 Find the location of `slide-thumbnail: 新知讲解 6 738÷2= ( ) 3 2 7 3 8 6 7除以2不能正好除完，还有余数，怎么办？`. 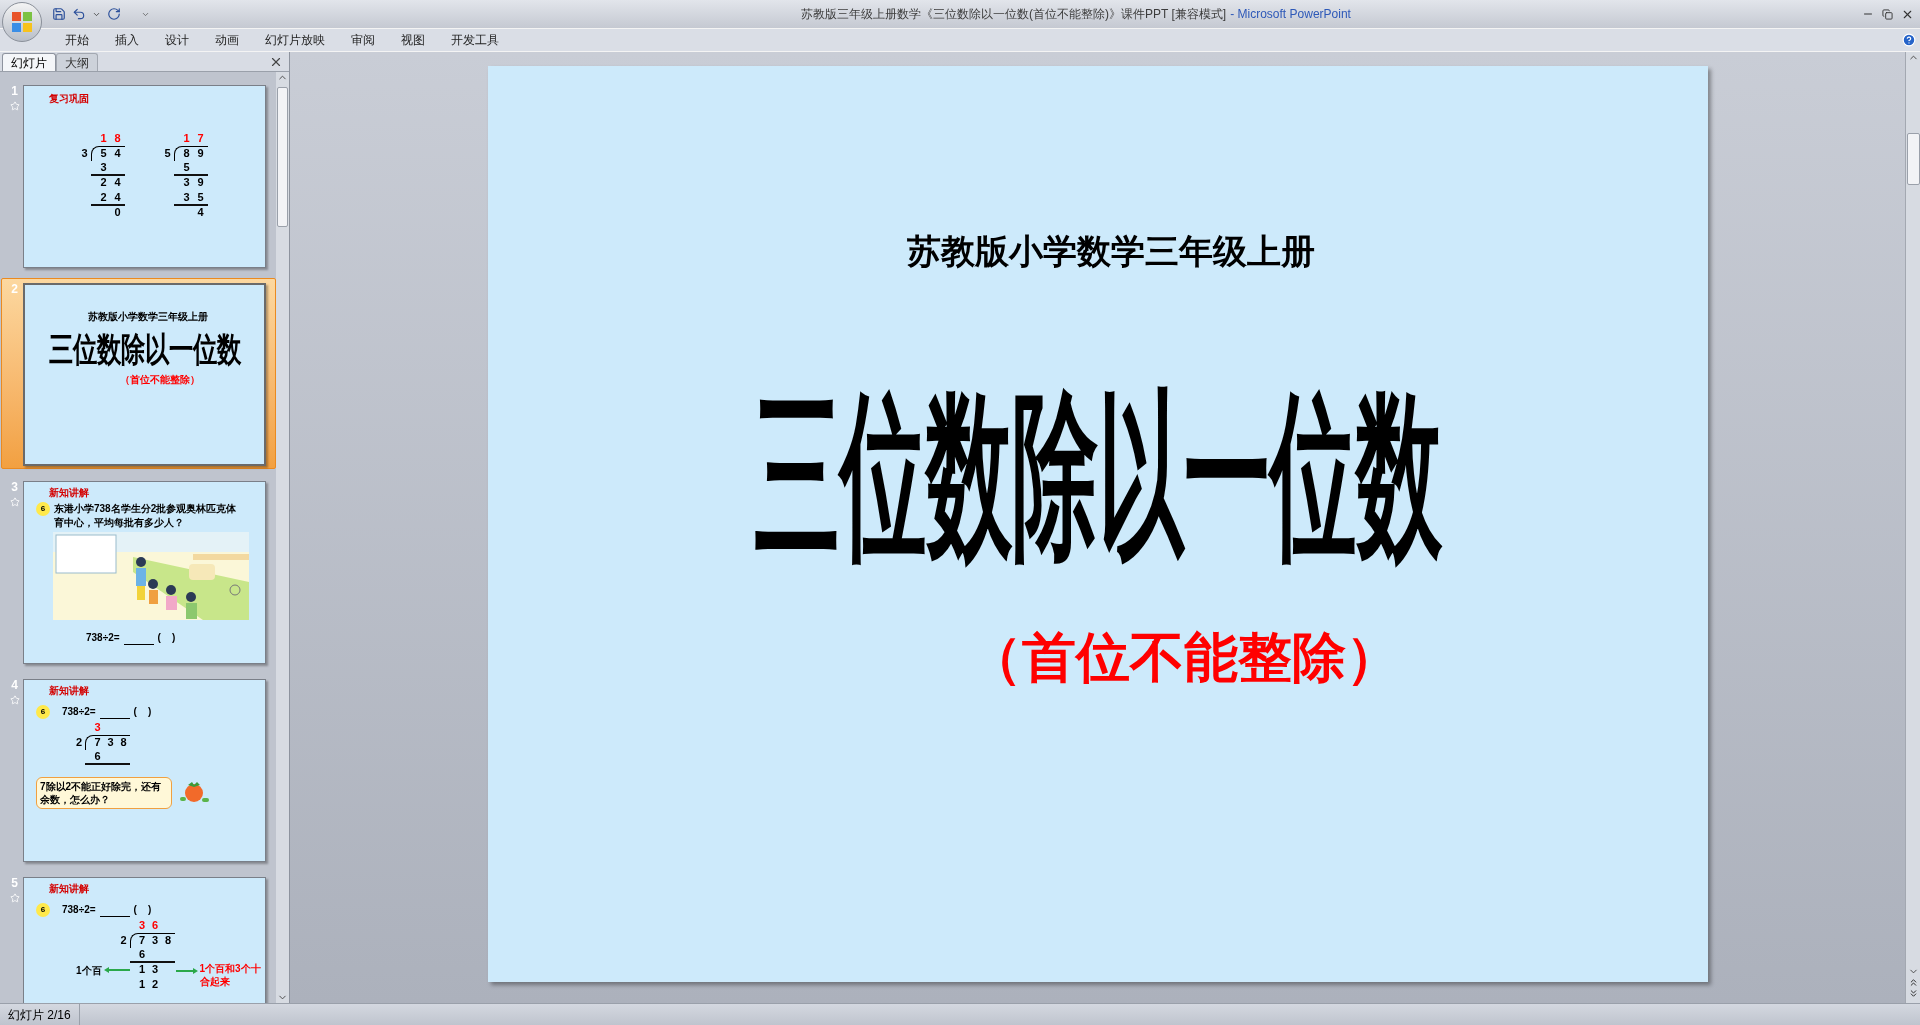

slide-thumbnail: 新知讲解 6 738÷2= ( ) 3 2 7 3 8 6 7除以2不能正好除完，还有余数，怎么办？ is located at coordinates (144, 770).